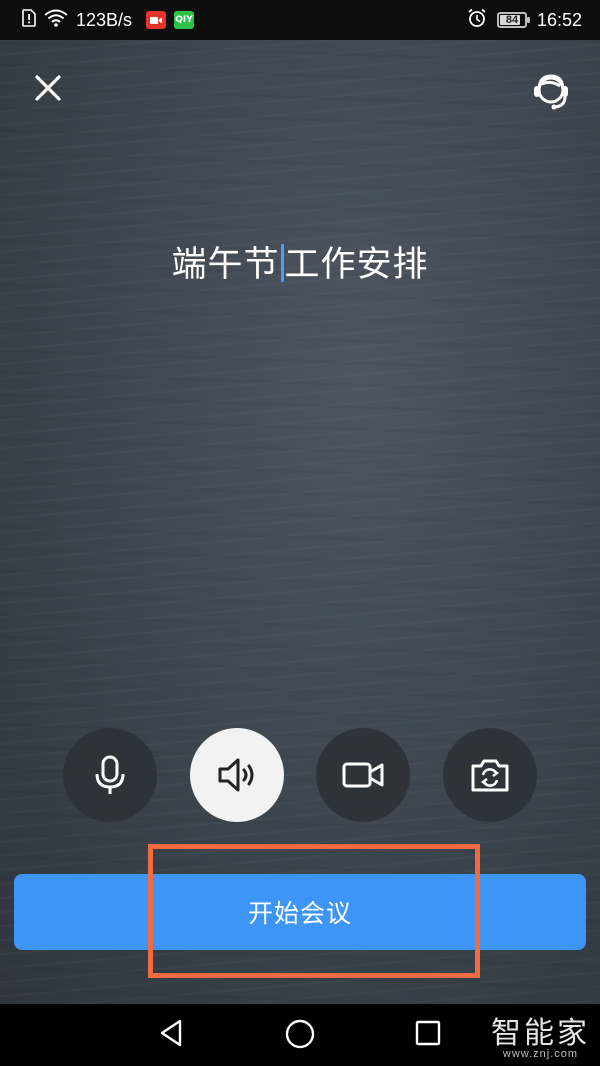  Describe the element at coordinates (104, 19) in the screenshot. I see `net-speed: 123B/s` at that location.